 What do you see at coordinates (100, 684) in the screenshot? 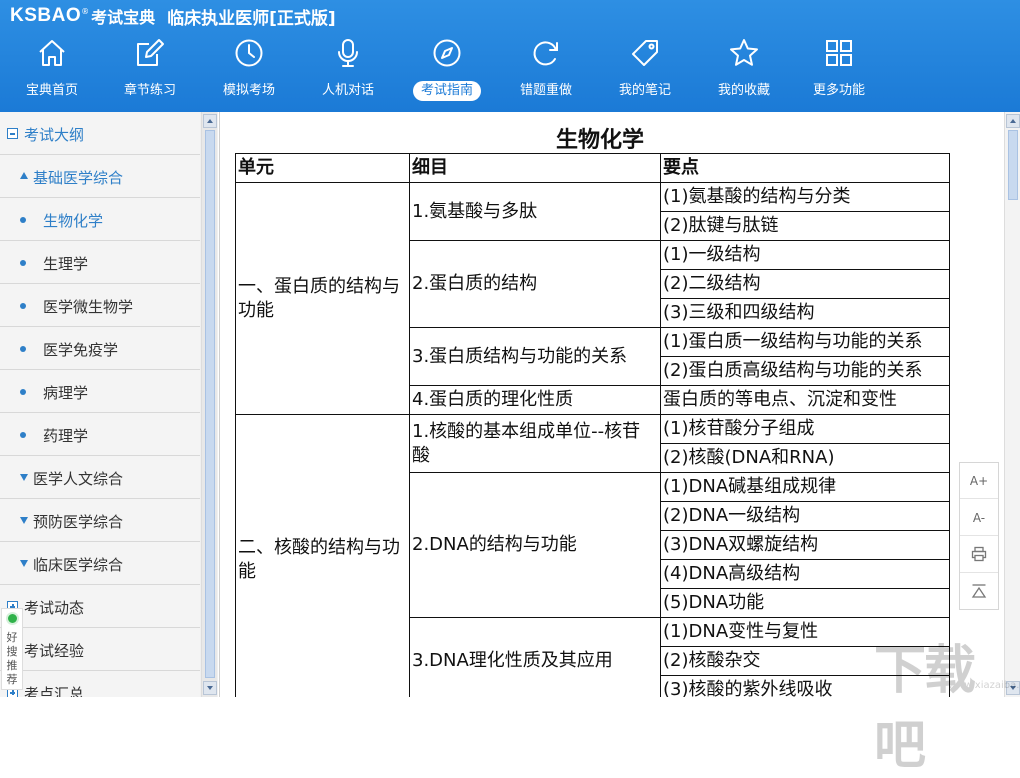
I see `sidebar-item-key-points: 考点汇总` at bounding box center [100, 684].